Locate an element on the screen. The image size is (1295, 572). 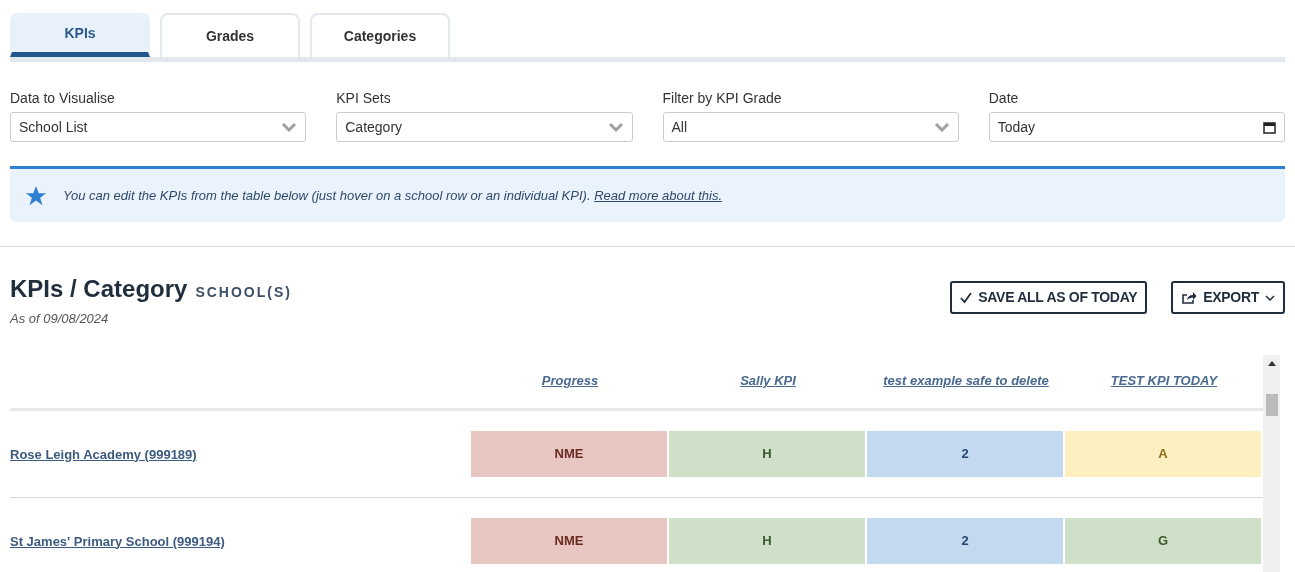
column-header-link: Sally KPI is located at coordinates (768, 381).